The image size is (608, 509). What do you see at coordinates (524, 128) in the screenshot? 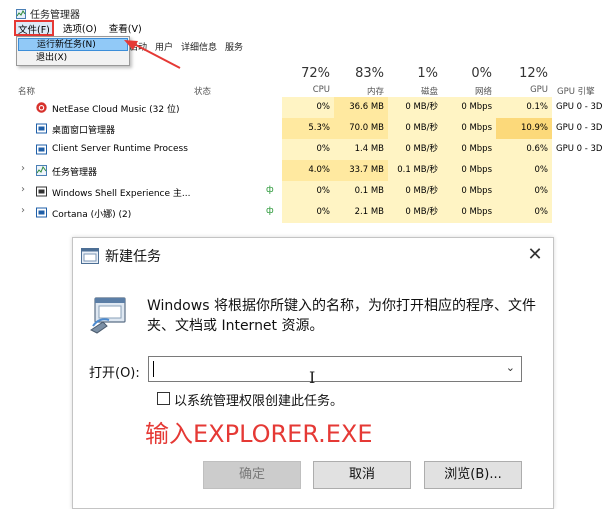
I see `gpu-cell: 10.9%` at bounding box center [524, 128].